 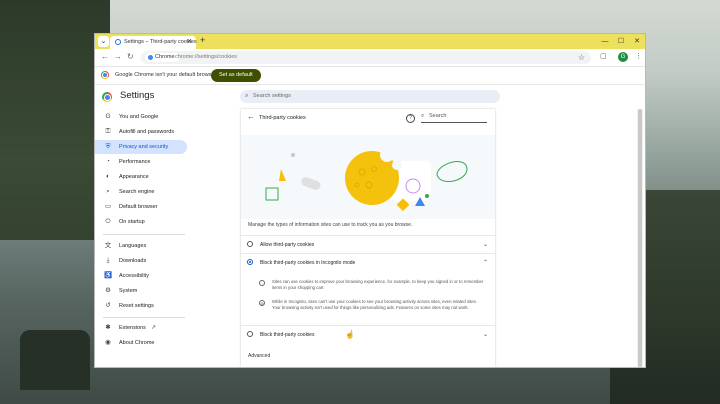 What do you see at coordinates (137, 343) in the screenshot?
I see `sidebar-item-label: About Chrome` at bounding box center [137, 343].